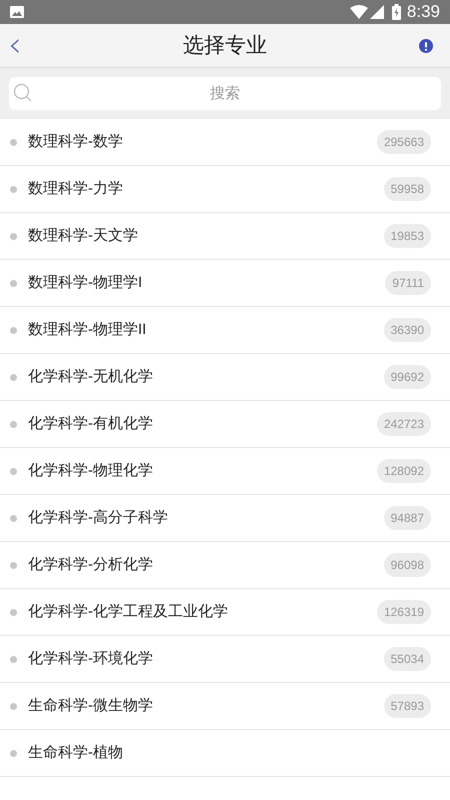 This screenshot has height=800, width=450. What do you see at coordinates (377, 12) in the screenshot?
I see `signal-icon` at bounding box center [377, 12].